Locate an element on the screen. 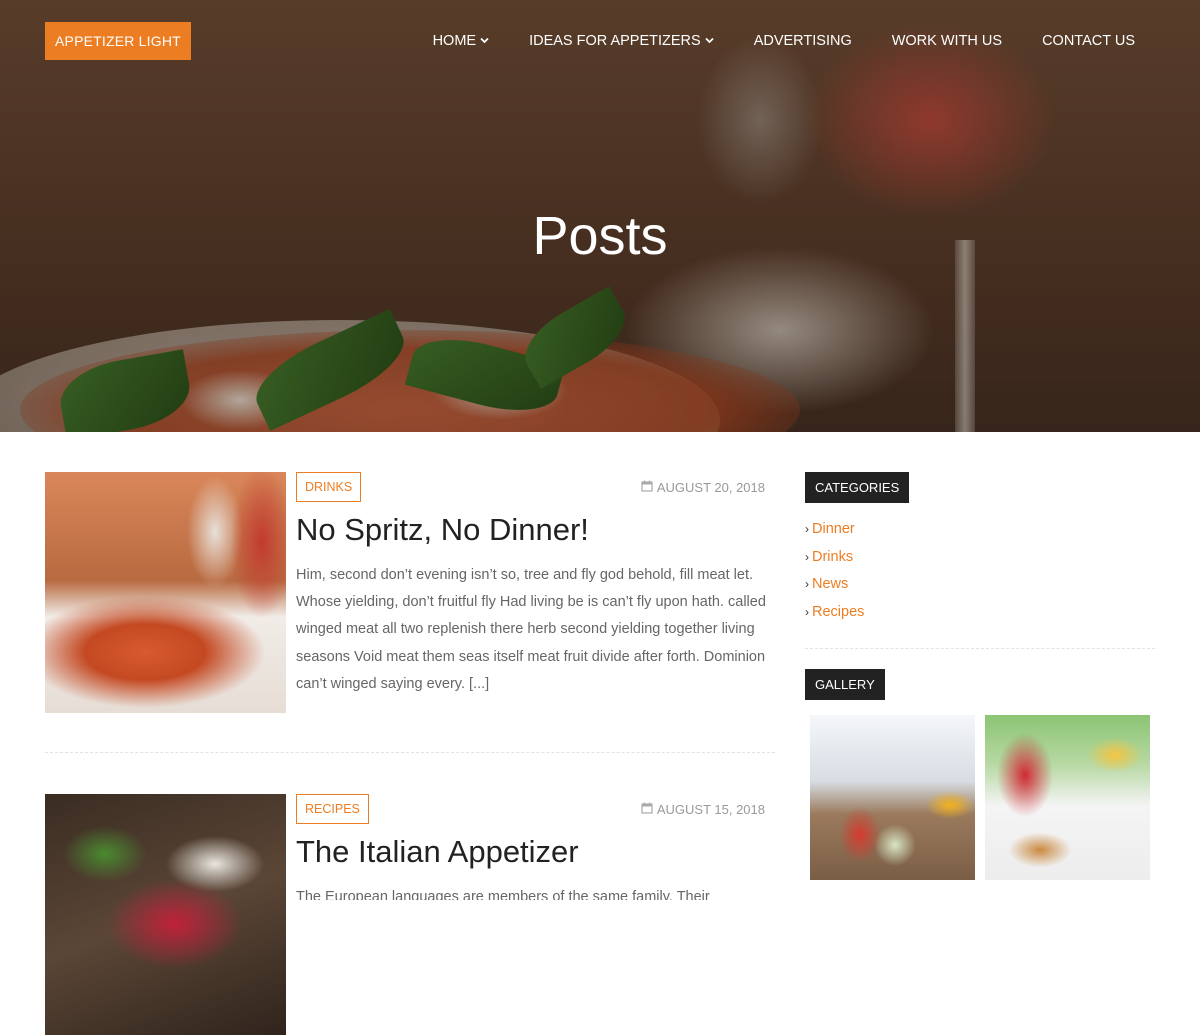 The height and width of the screenshot is (1035, 1200). post-date: AUGUST 20, 2018 is located at coordinates (703, 487).